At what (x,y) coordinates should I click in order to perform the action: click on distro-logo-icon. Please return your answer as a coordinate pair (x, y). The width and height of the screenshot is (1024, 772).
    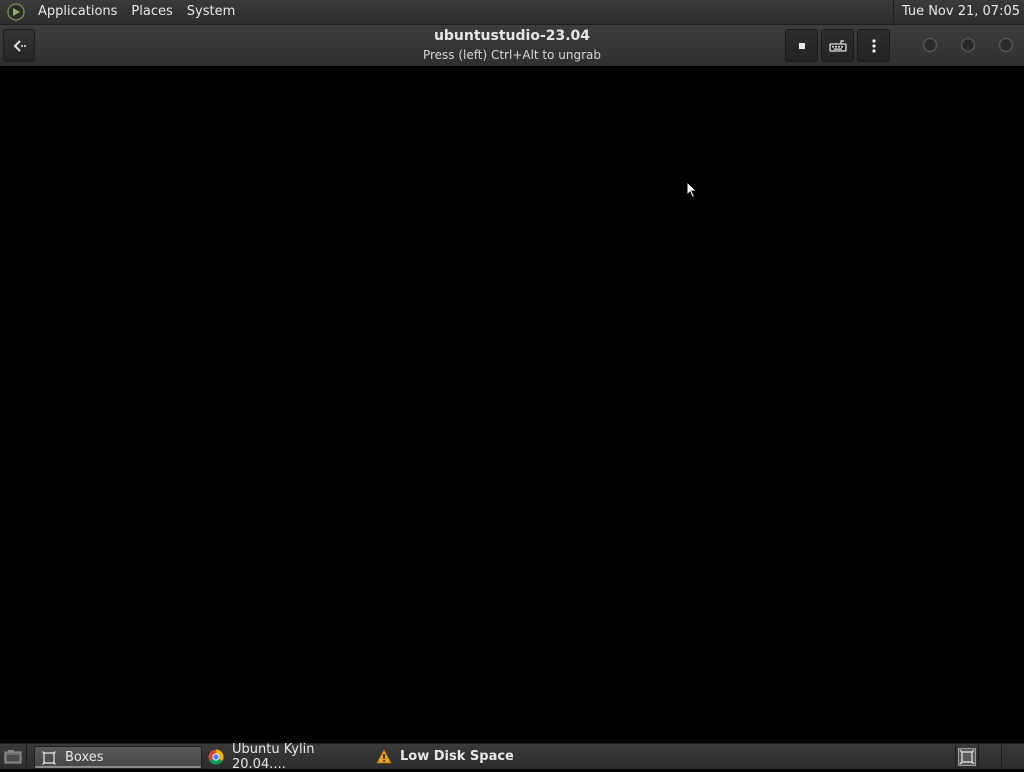
    Looking at the image, I should click on (16, 12).